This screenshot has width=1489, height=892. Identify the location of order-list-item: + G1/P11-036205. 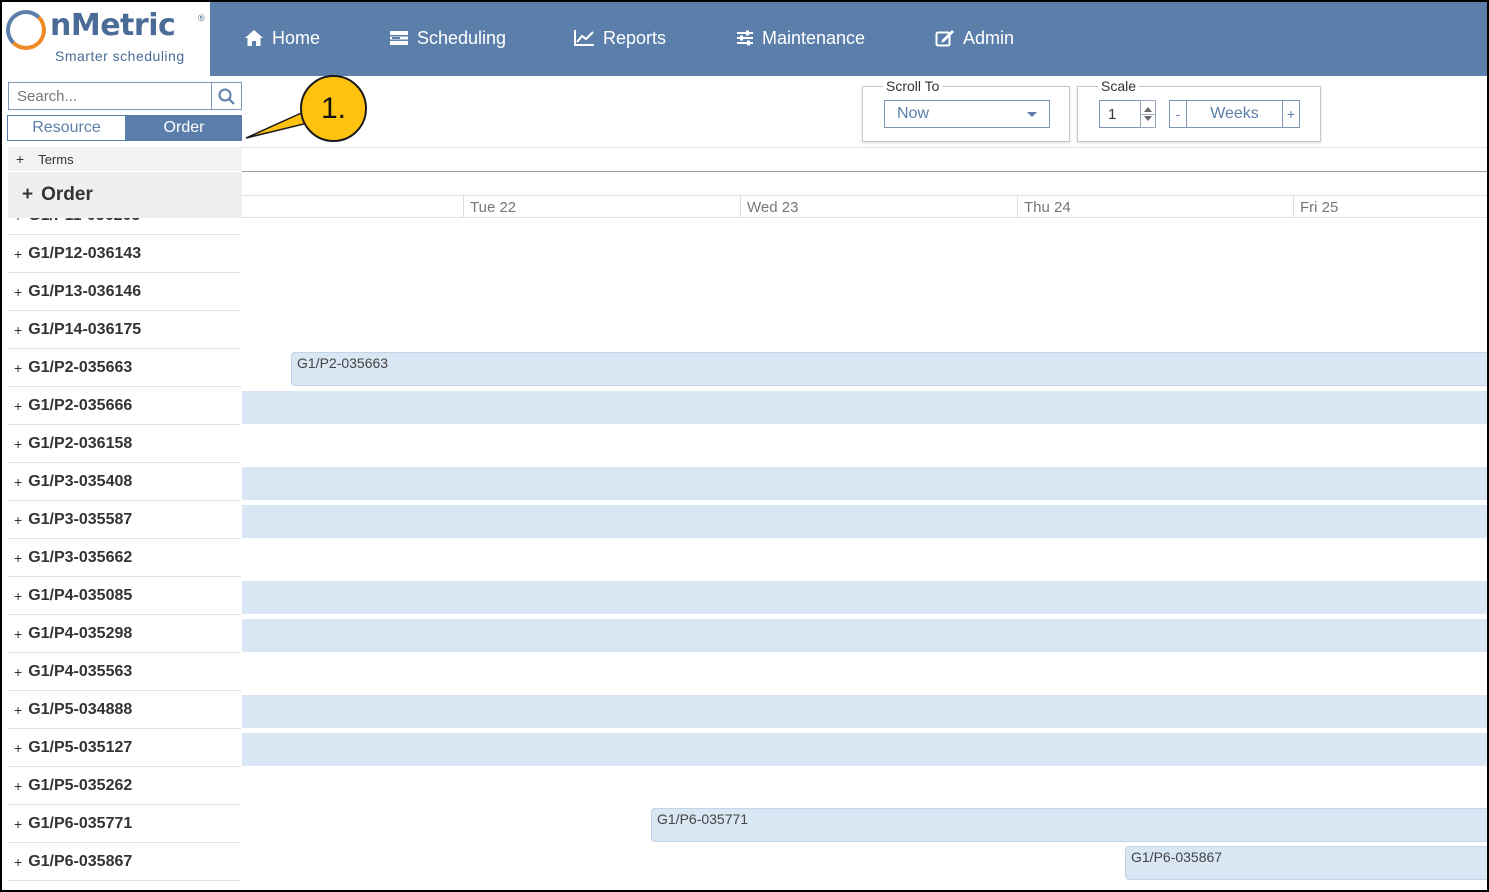
(124, 226).